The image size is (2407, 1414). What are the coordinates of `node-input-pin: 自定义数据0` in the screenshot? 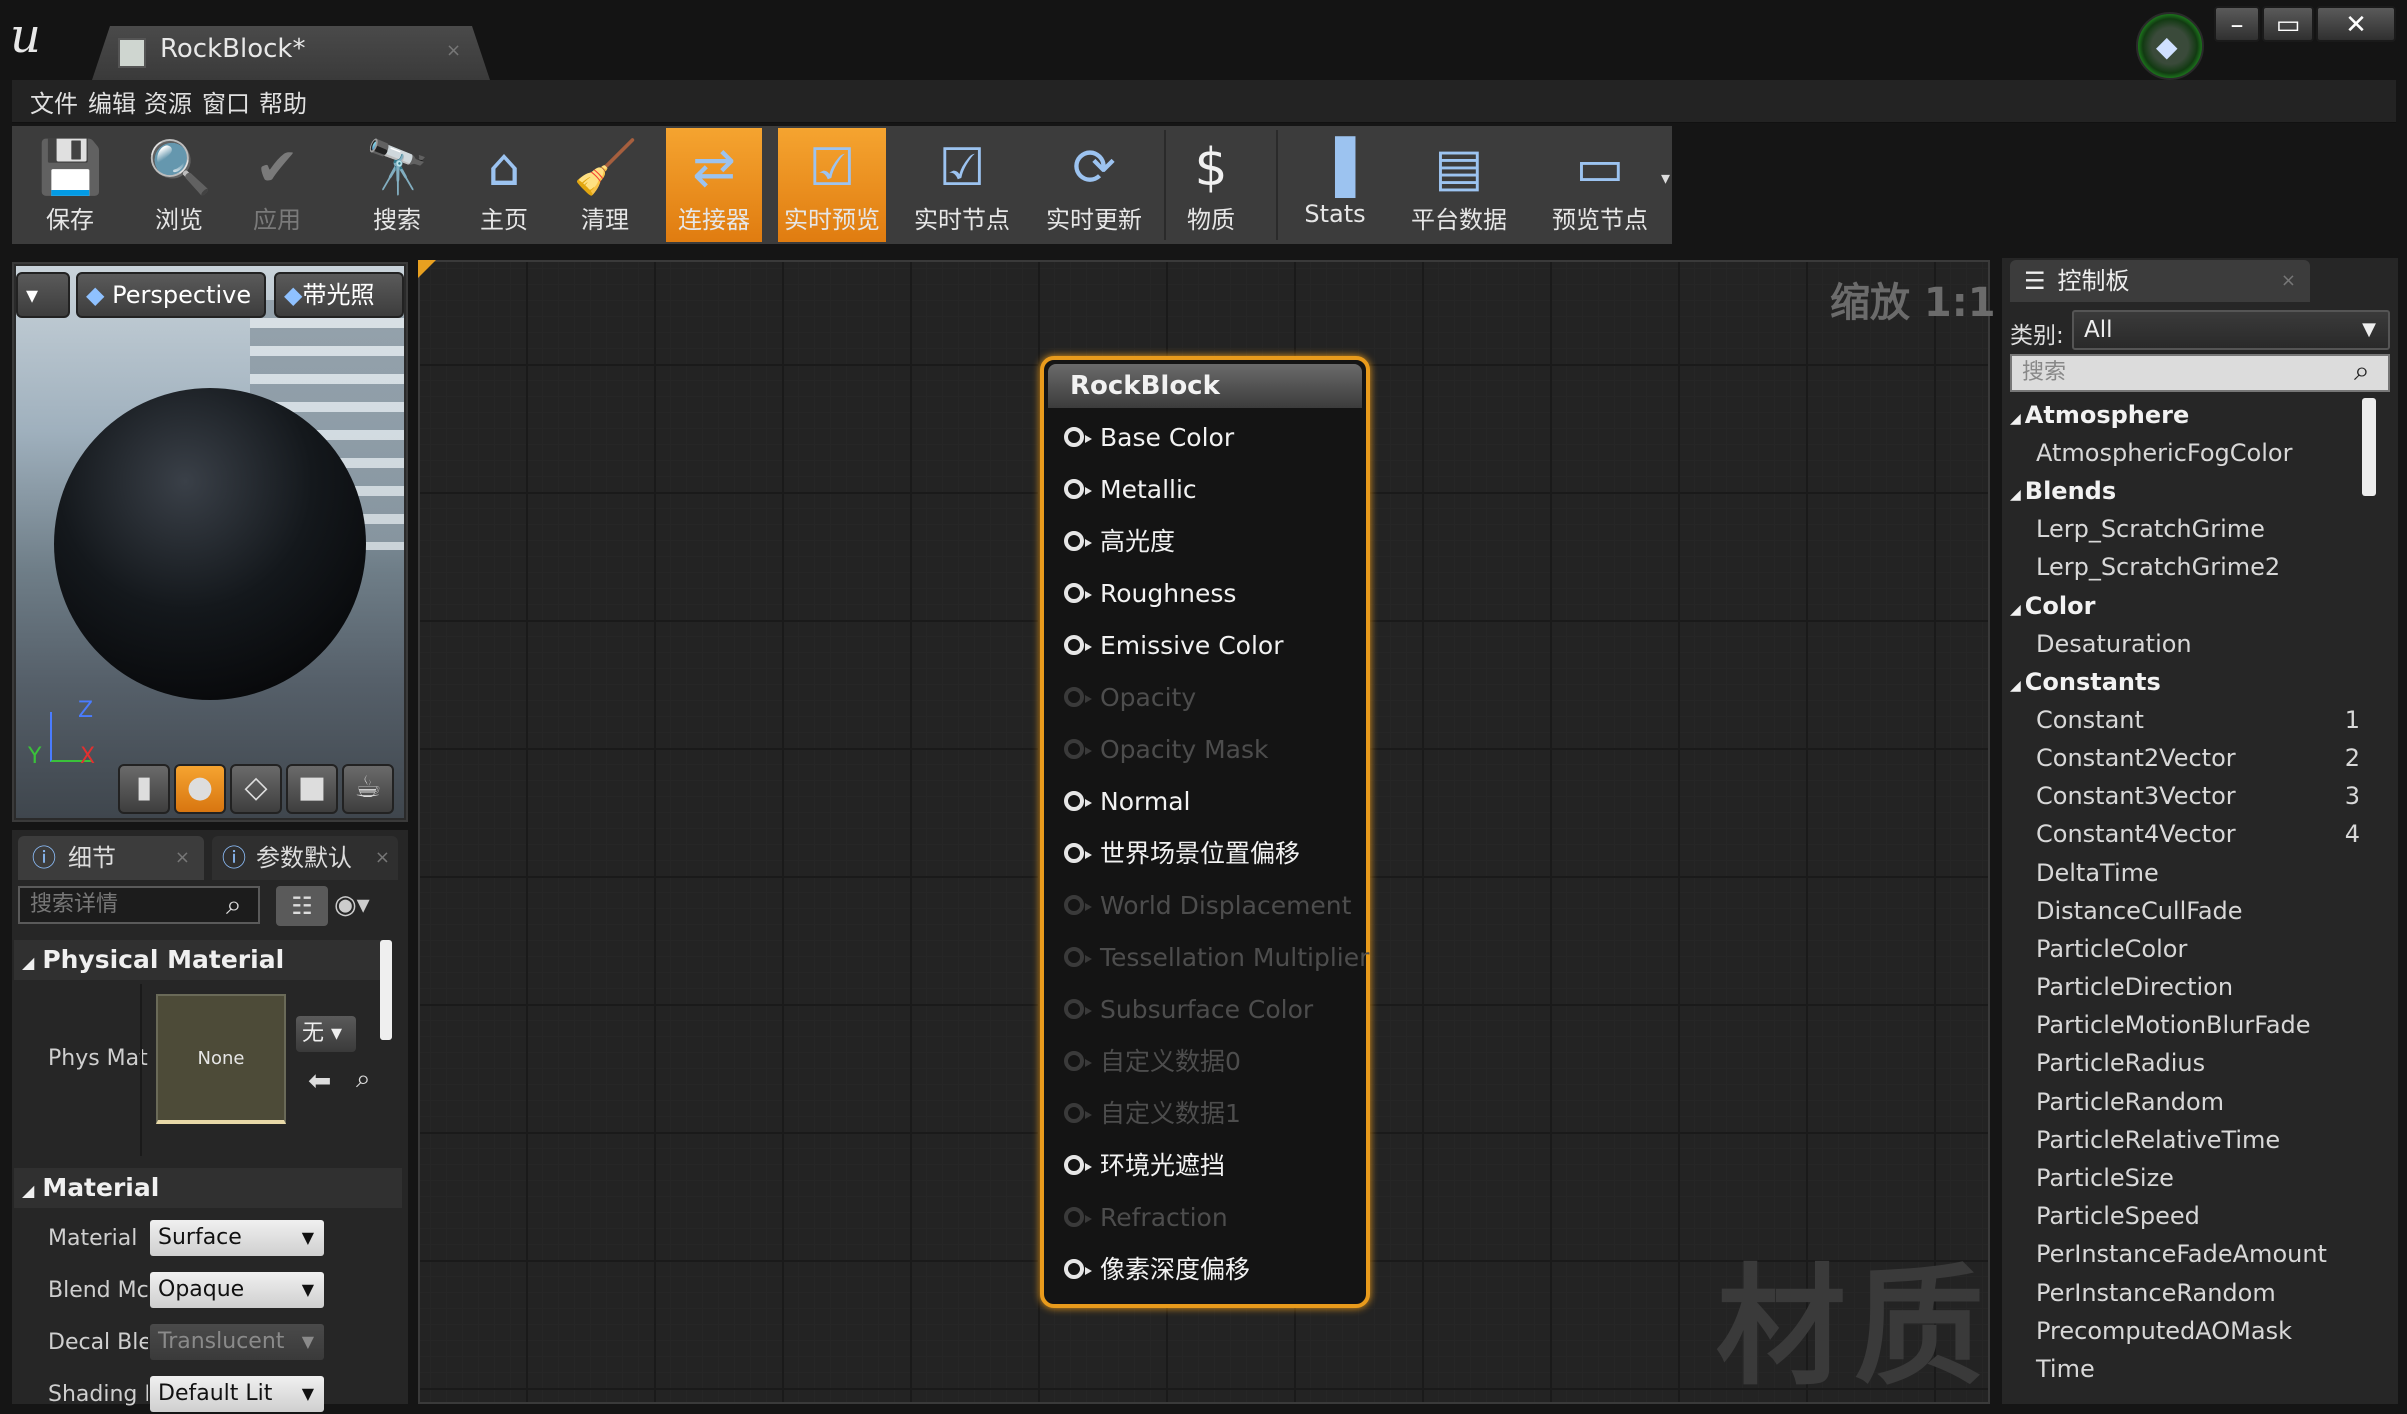 It's located at (1152, 1062).